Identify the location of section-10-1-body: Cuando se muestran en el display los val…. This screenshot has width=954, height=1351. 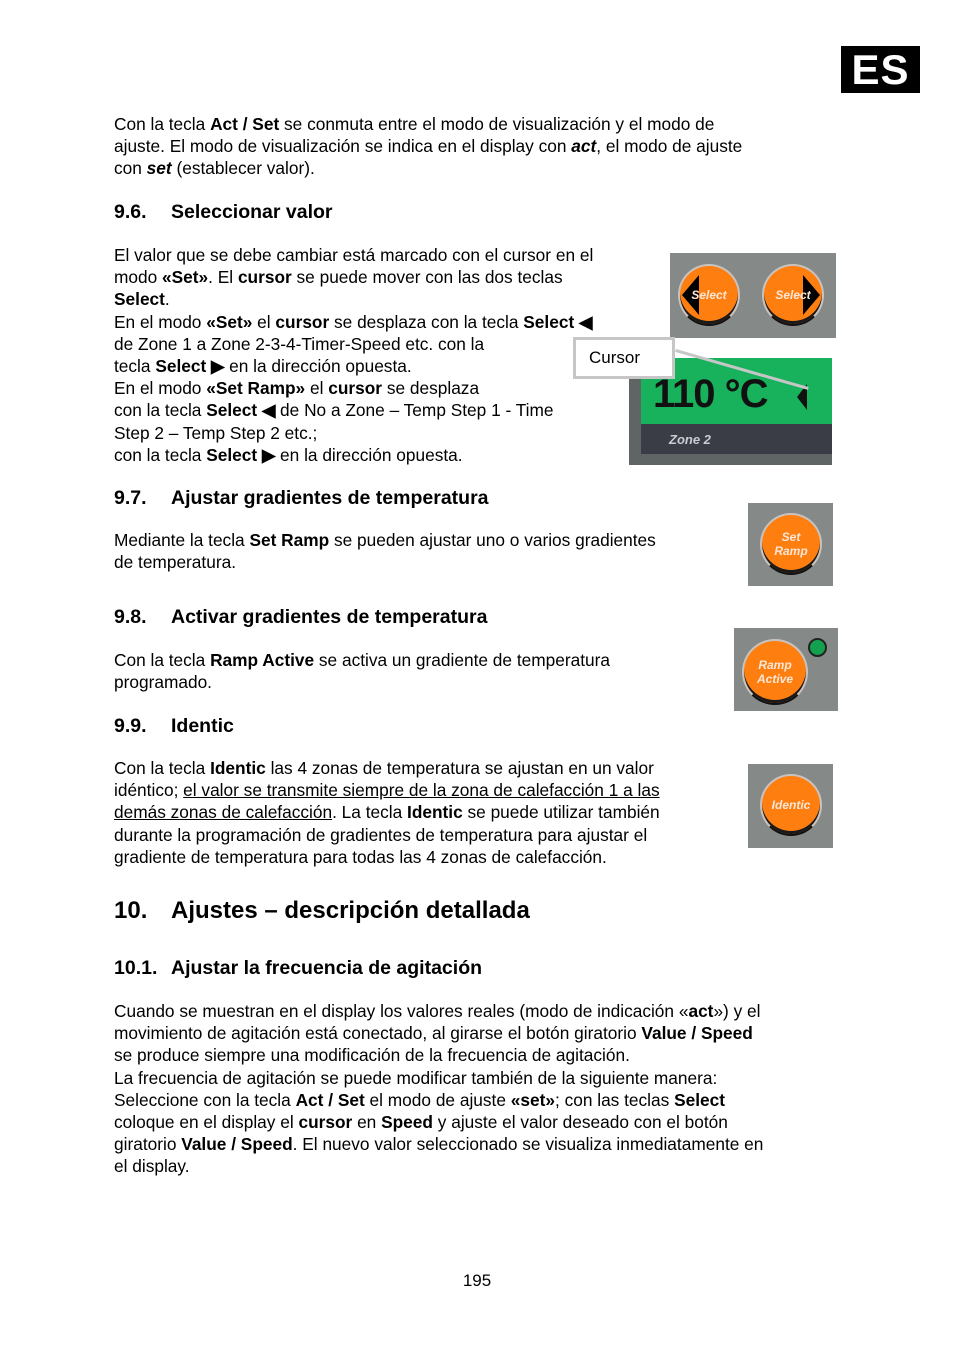
(438, 1089).